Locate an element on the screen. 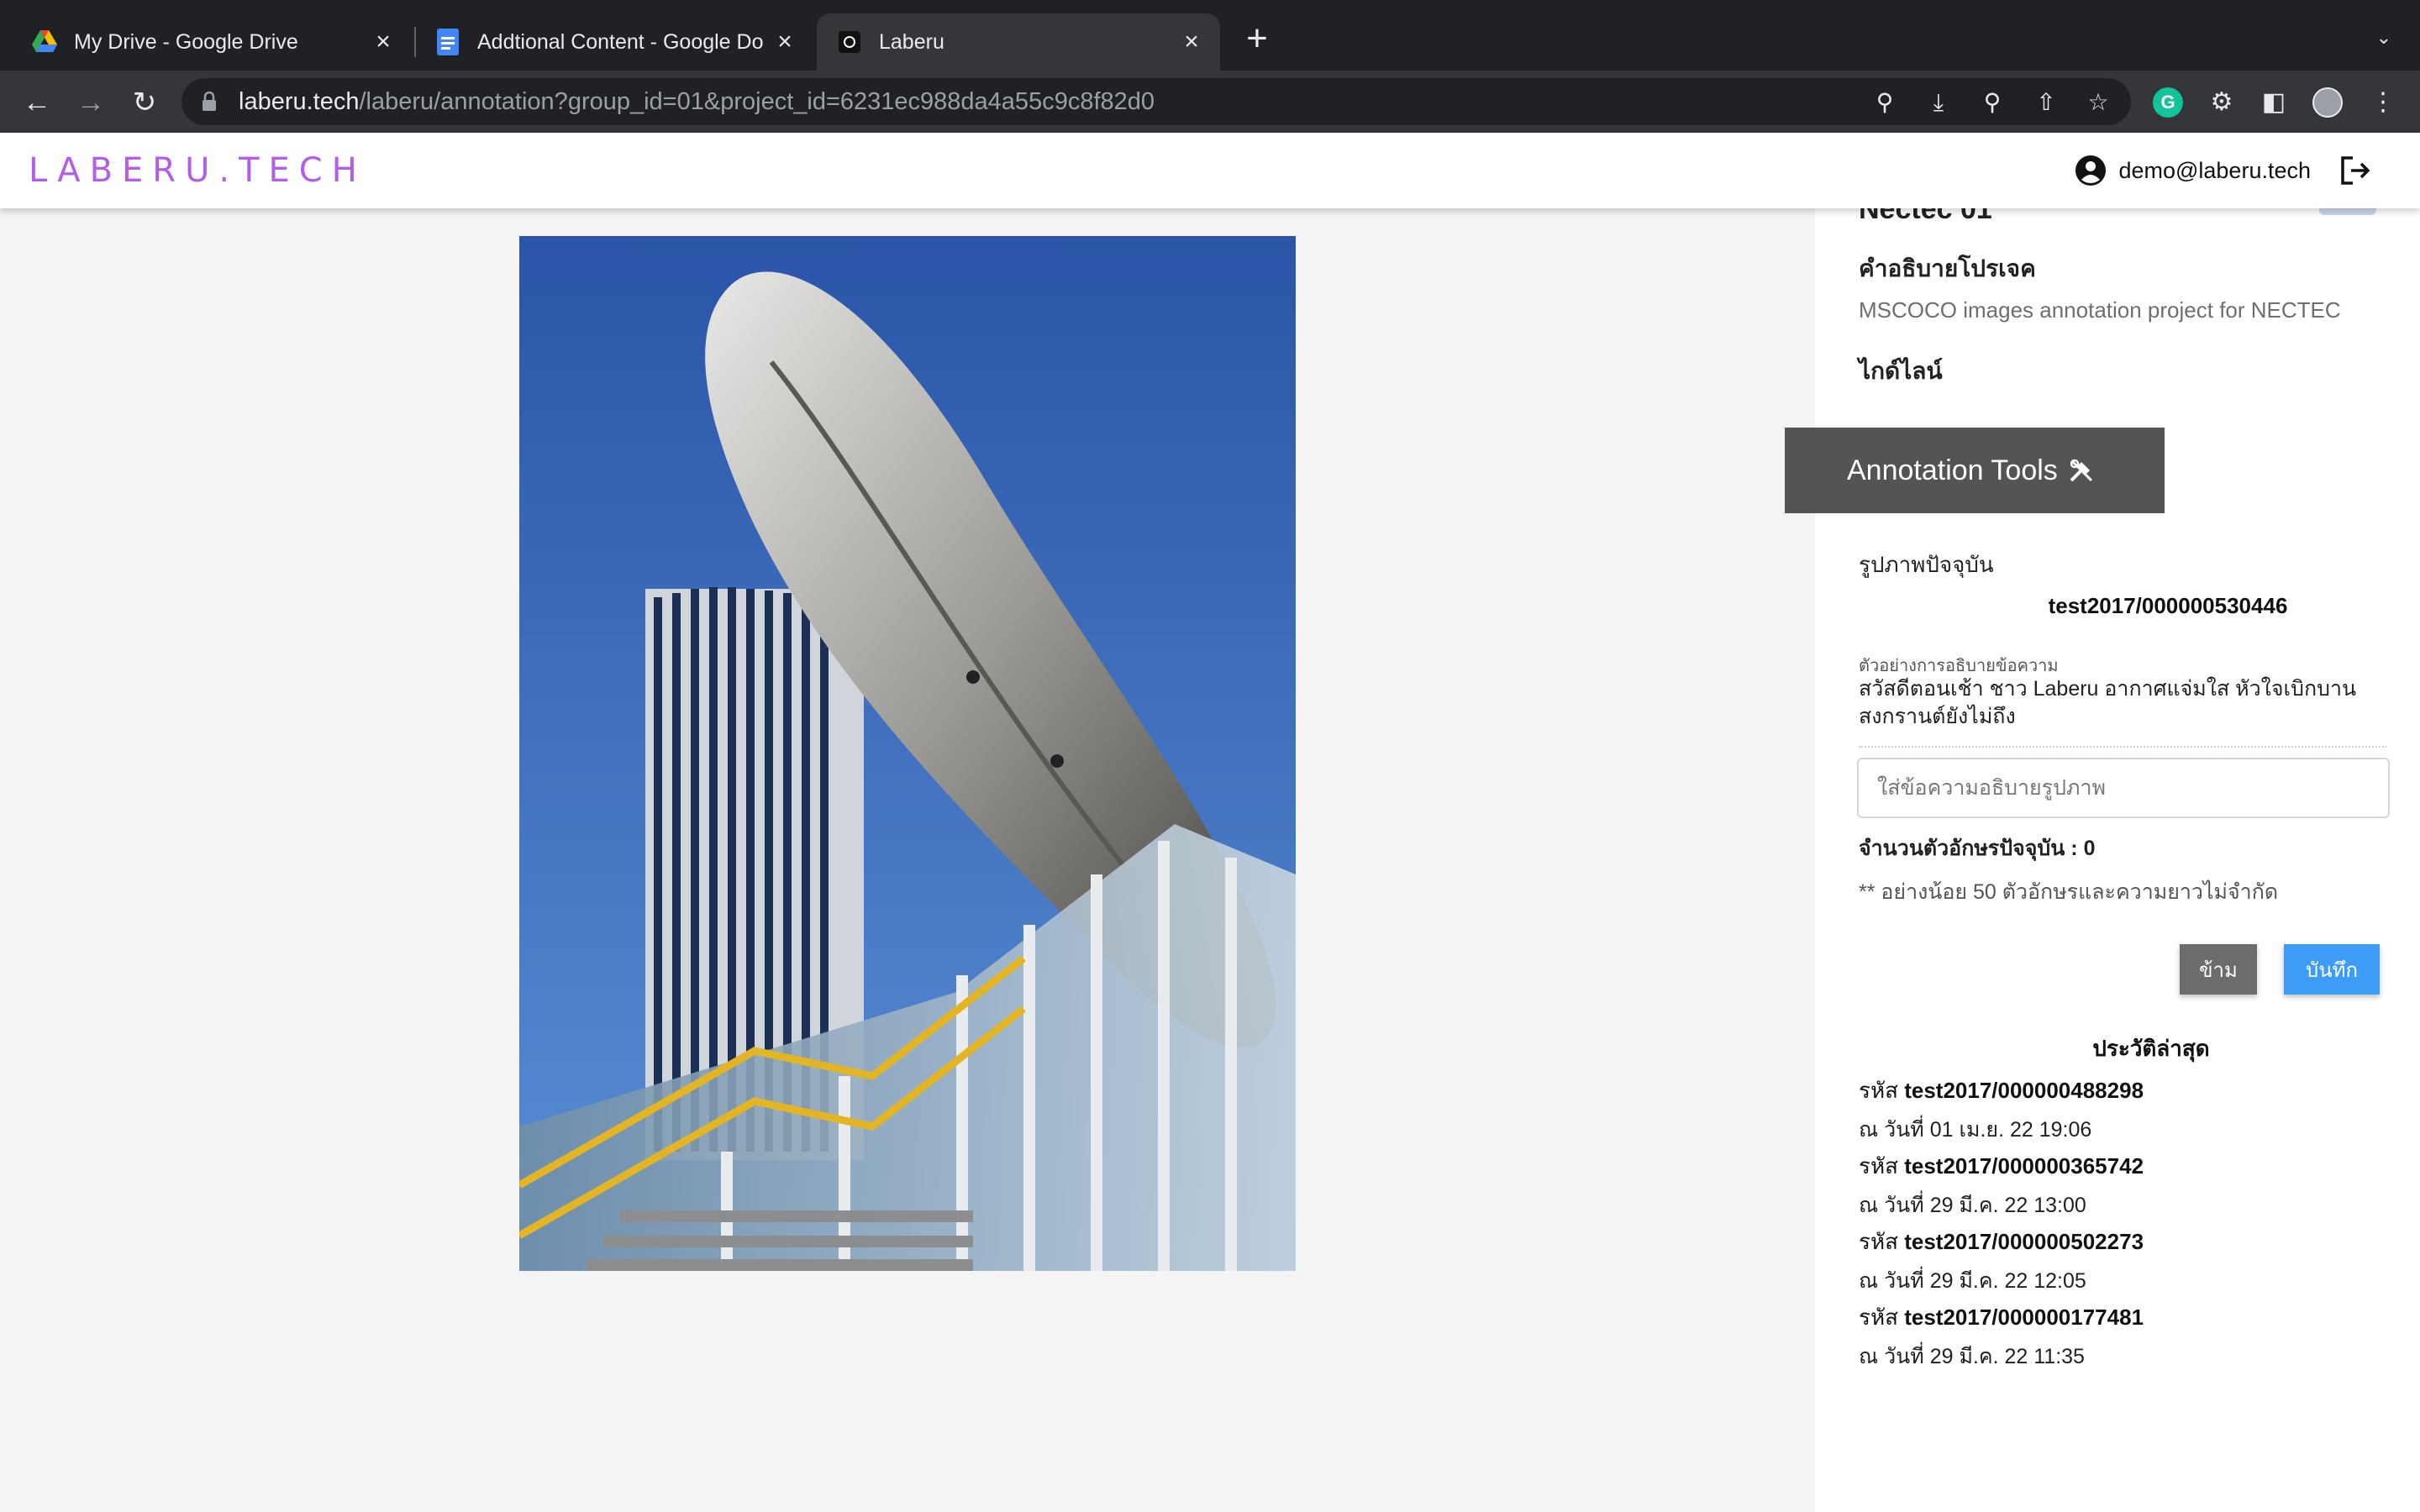 This screenshot has height=1512, width=2420. current-image-label: รูปภาพปัจจุบัน is located at coordinates (1926, 564).